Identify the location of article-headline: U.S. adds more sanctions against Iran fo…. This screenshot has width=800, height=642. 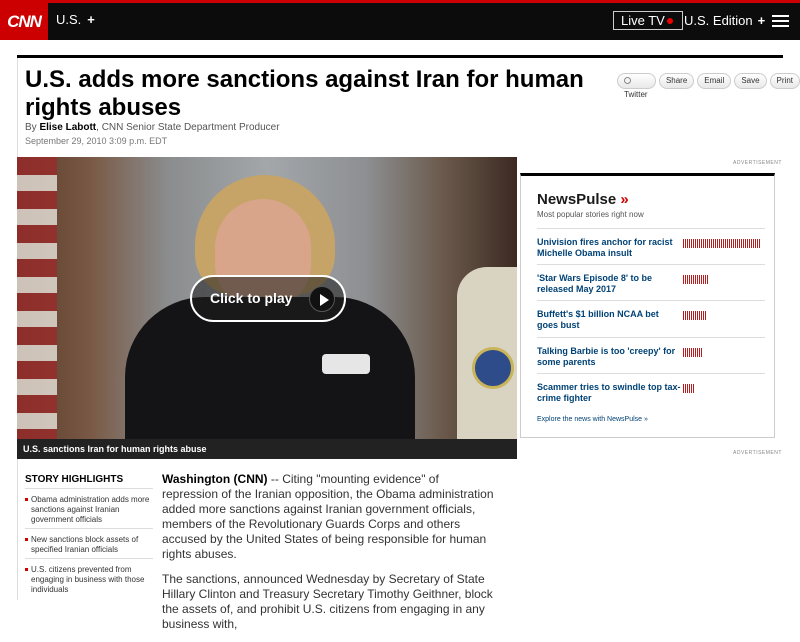
(304, 93).